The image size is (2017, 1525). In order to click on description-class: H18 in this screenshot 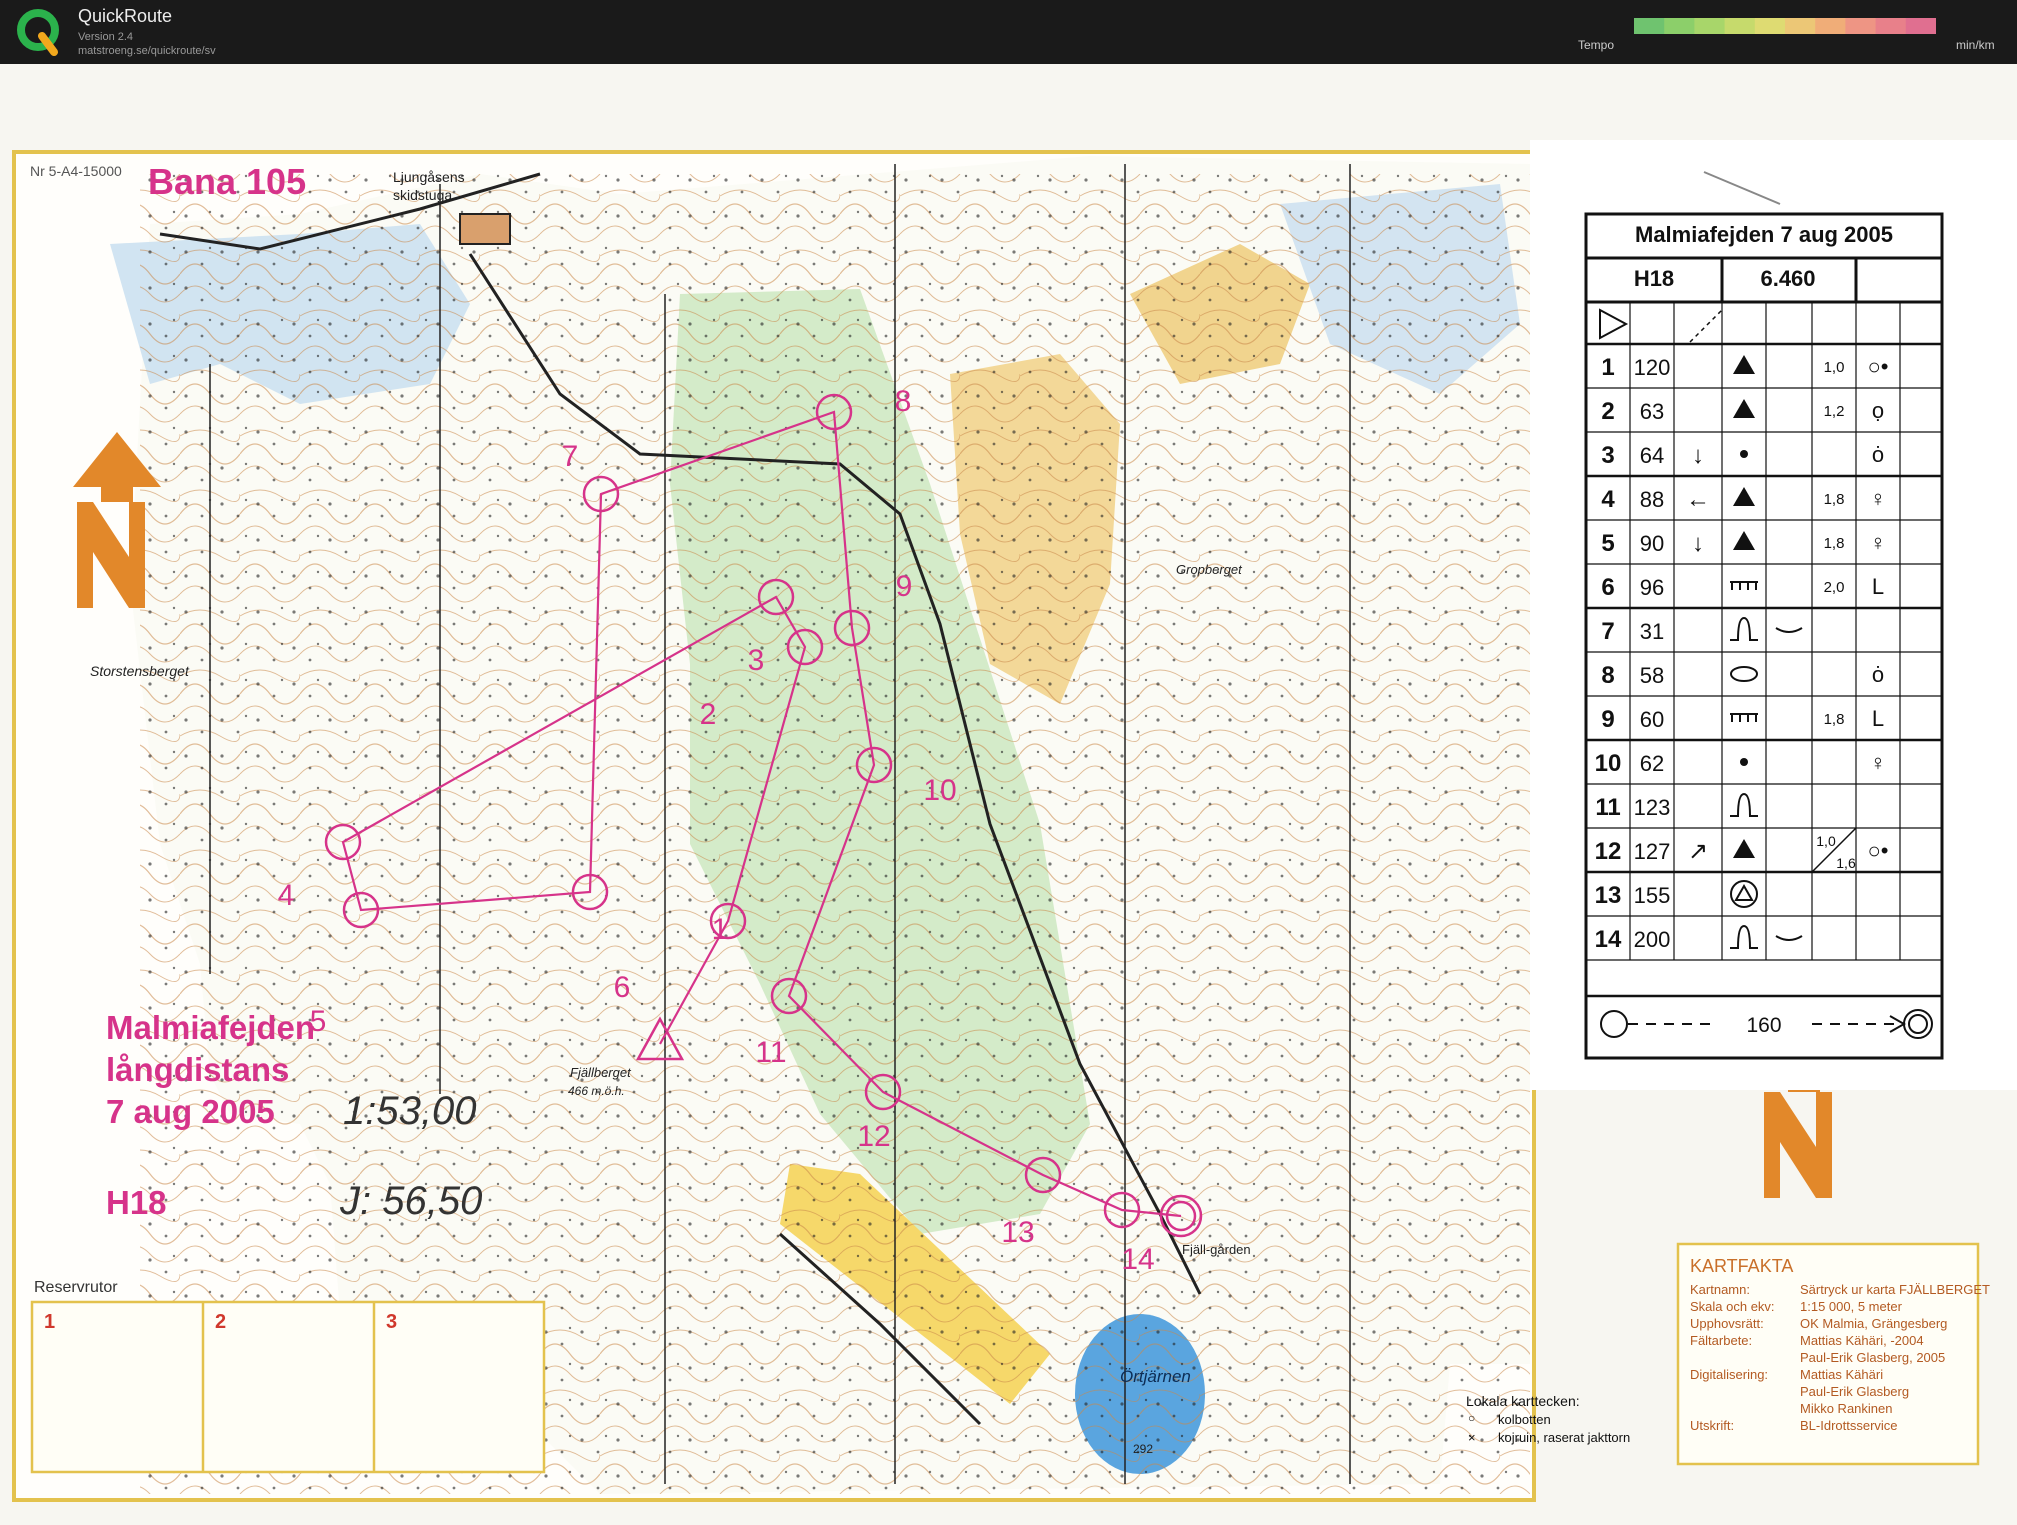, I will do `click(1654, 278)`.